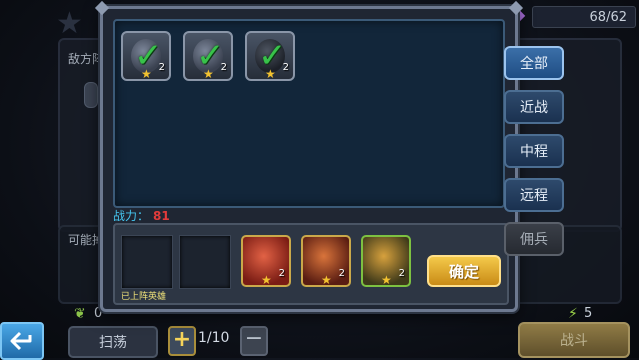  I want to click on deployed-hero-2: 2 ★, so click(326, 261).